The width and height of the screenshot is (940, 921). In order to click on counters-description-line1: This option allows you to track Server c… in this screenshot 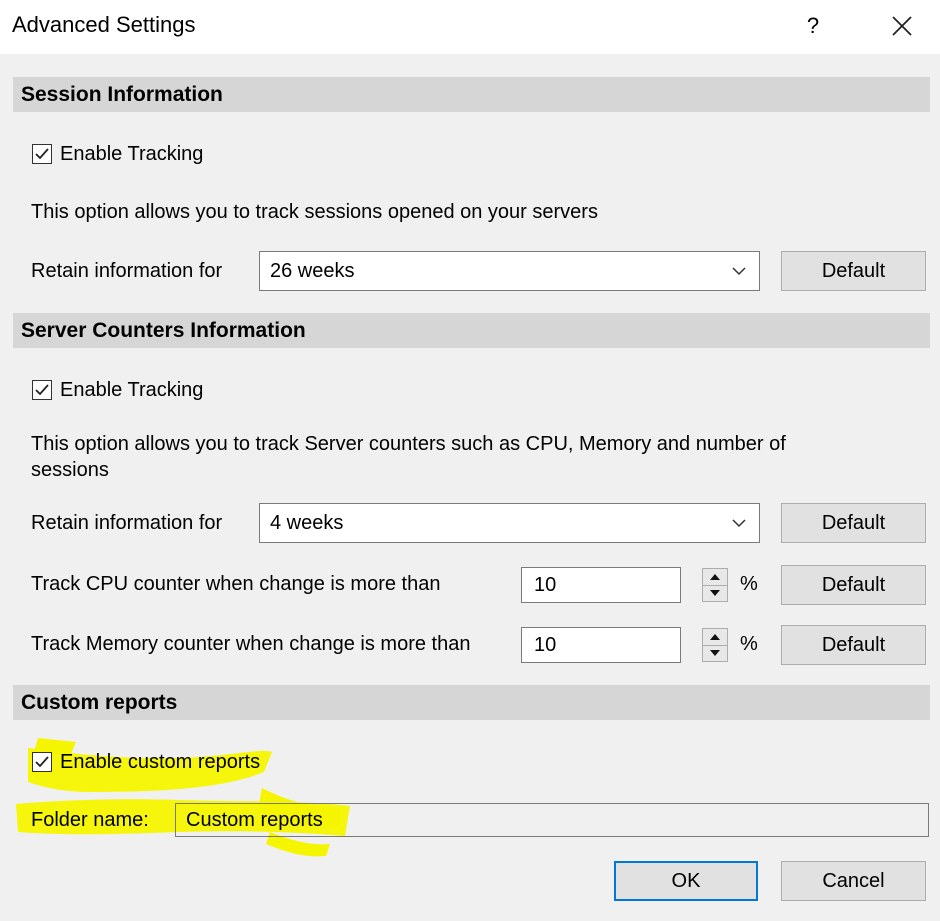, I will do `click(408, 444)`.